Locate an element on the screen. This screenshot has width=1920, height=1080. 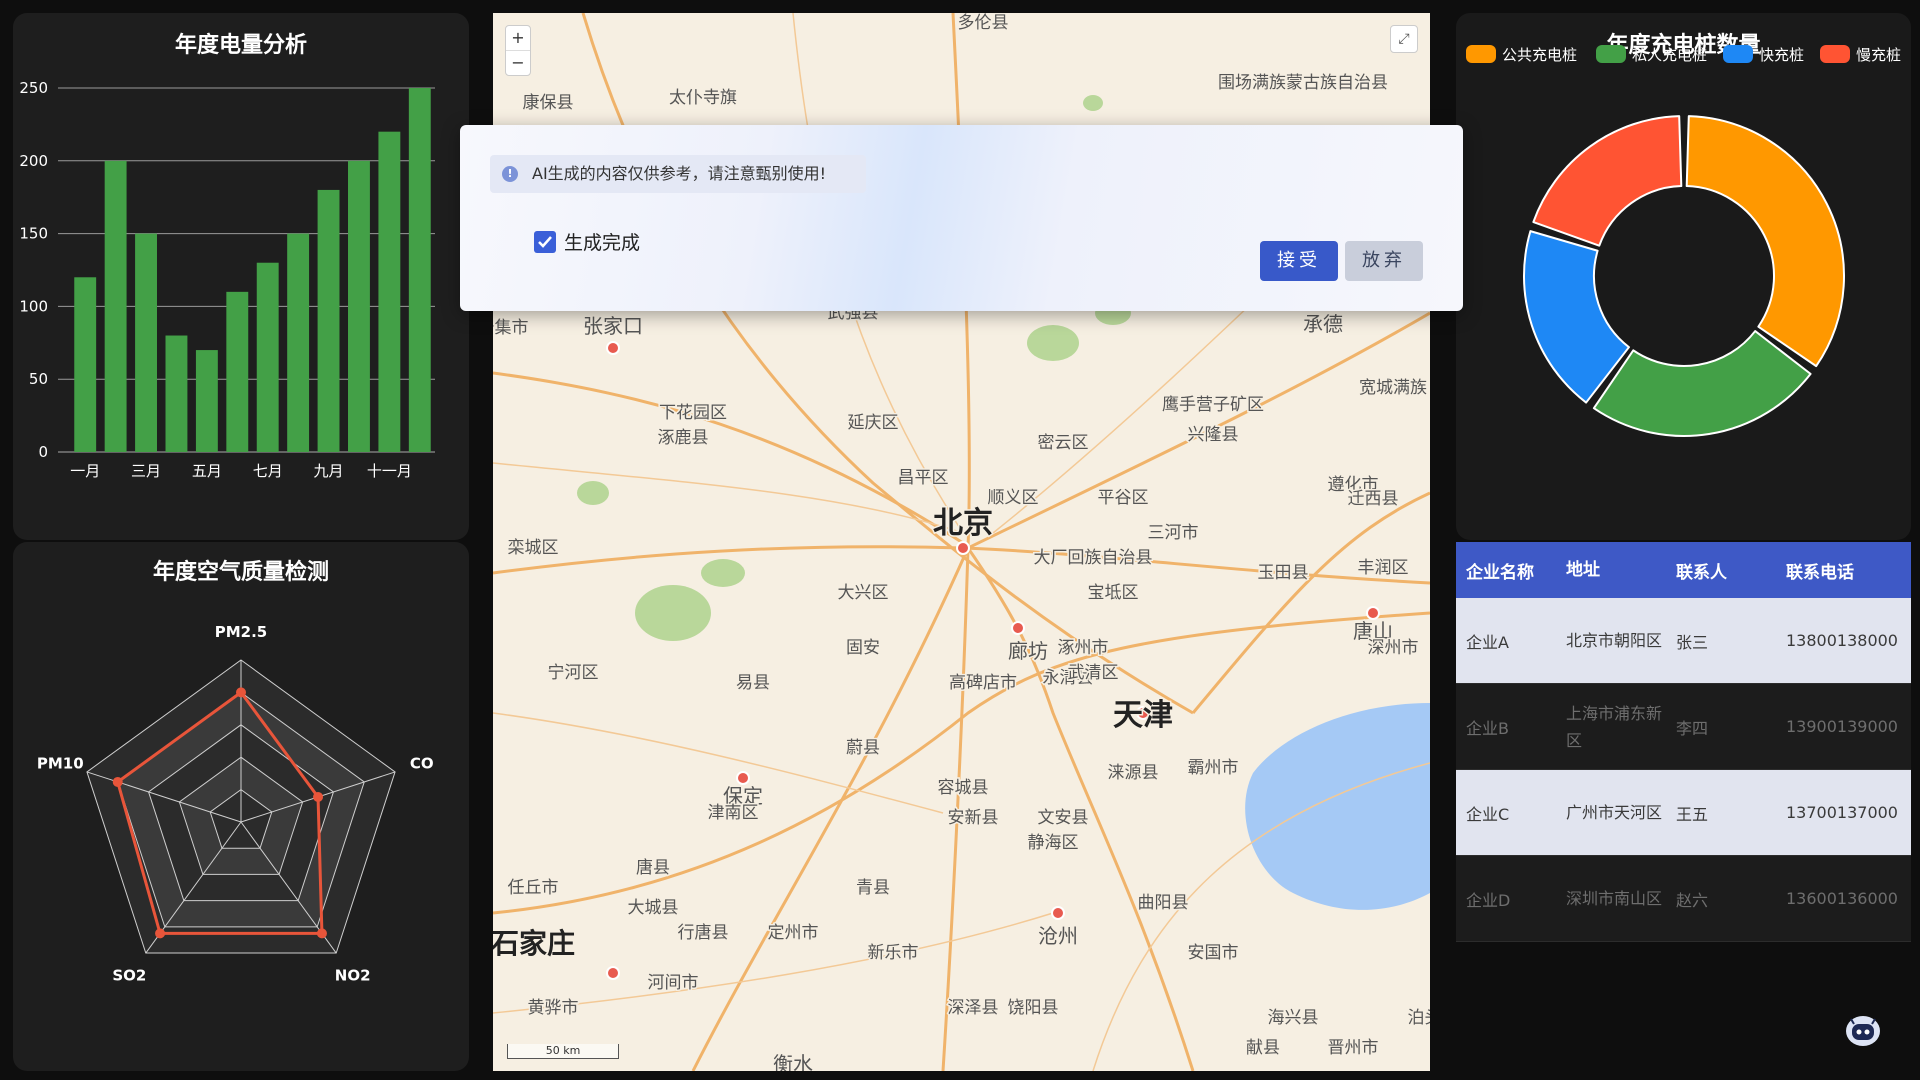
cell-contact: 王五 is located at coordinates (1692, 814).